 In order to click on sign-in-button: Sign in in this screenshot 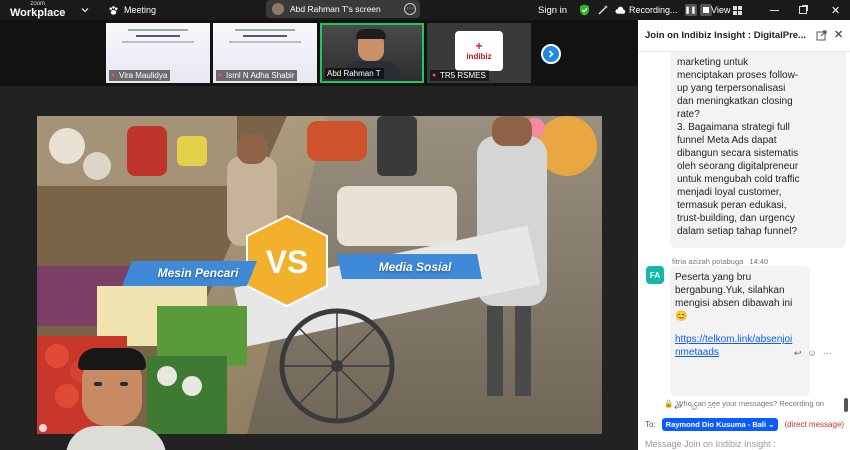, I will do `click(552, 10)`.